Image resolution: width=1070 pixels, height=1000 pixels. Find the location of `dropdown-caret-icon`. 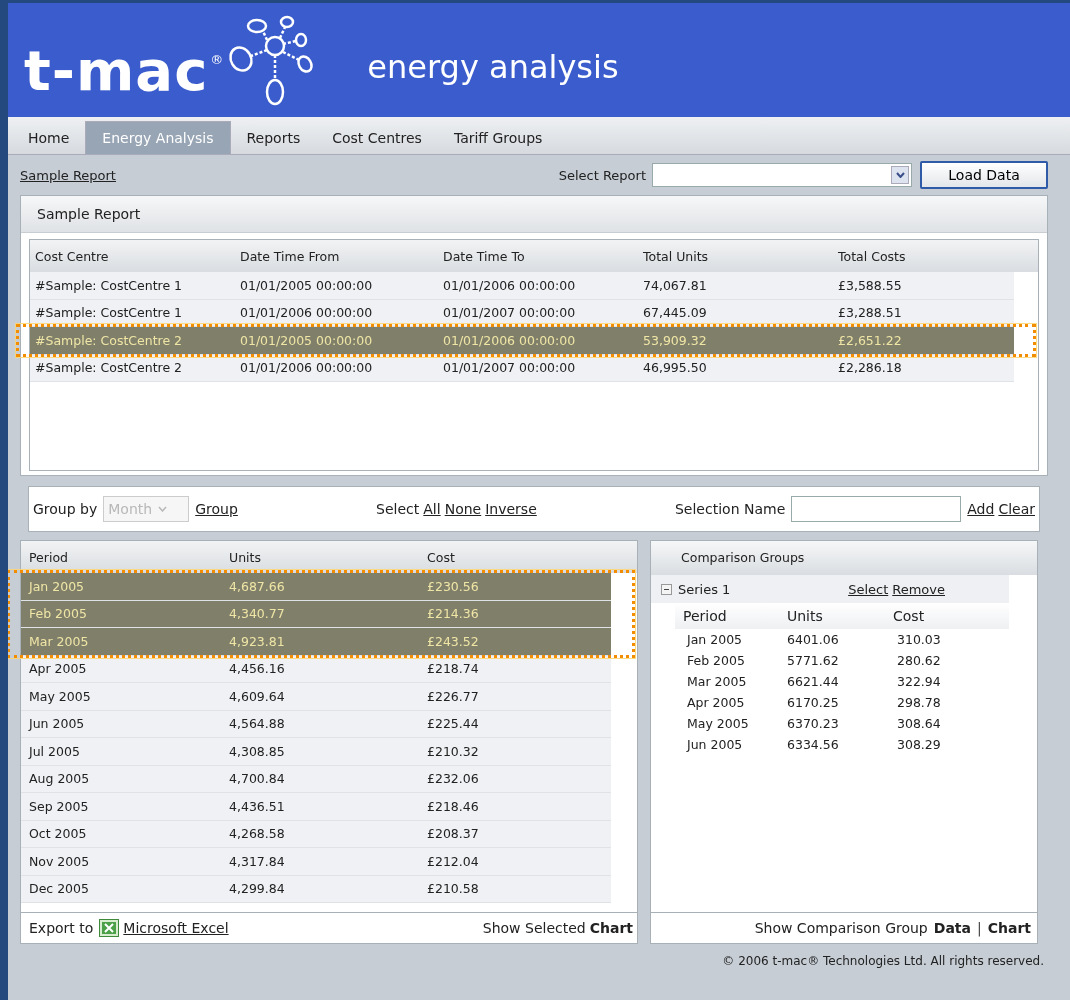

dropdown-caret-icon is located at coordinates (900, 175).